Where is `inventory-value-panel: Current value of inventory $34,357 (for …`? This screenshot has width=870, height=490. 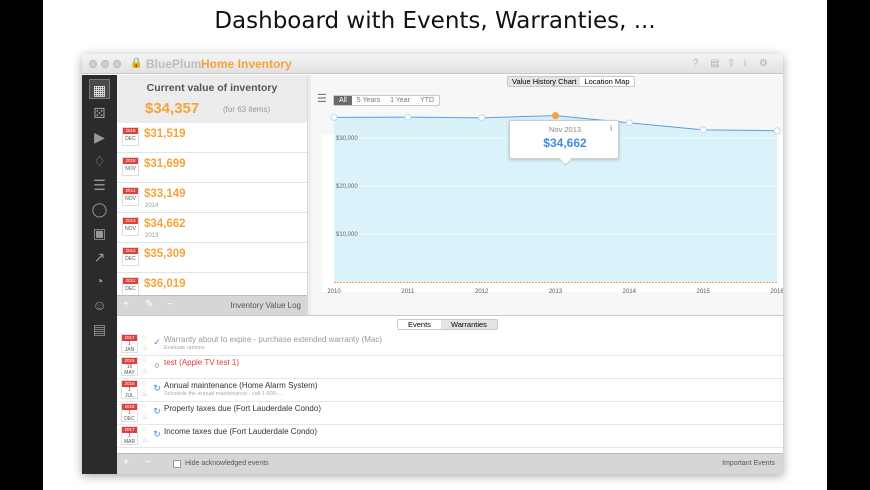
inventory-value-panel: Current value of inventory $34,357 (for … is located at coordinates (212, 195).